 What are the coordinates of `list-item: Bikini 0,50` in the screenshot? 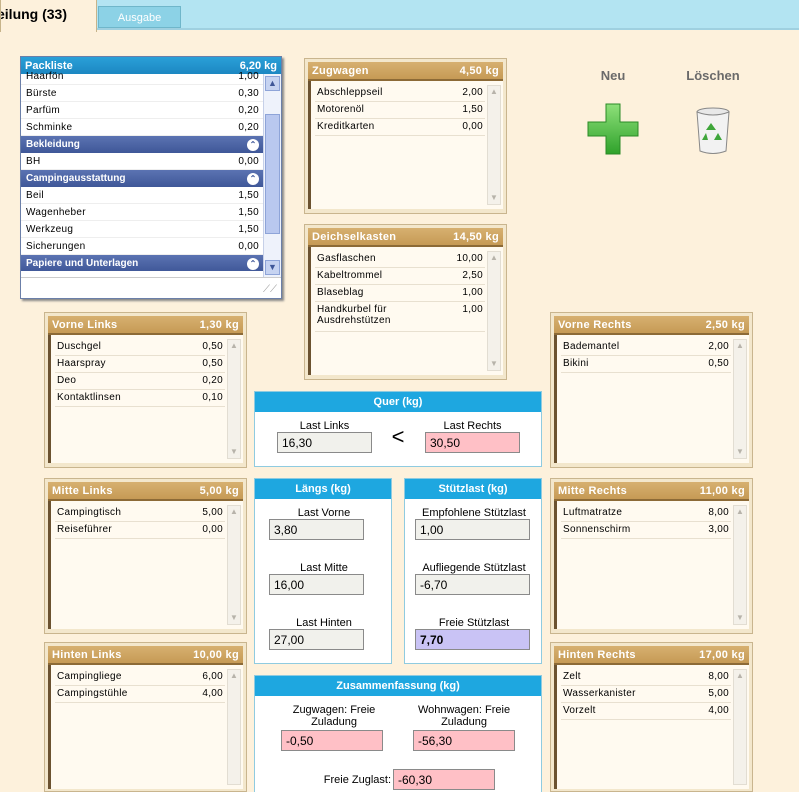 It's located at (646, 364).